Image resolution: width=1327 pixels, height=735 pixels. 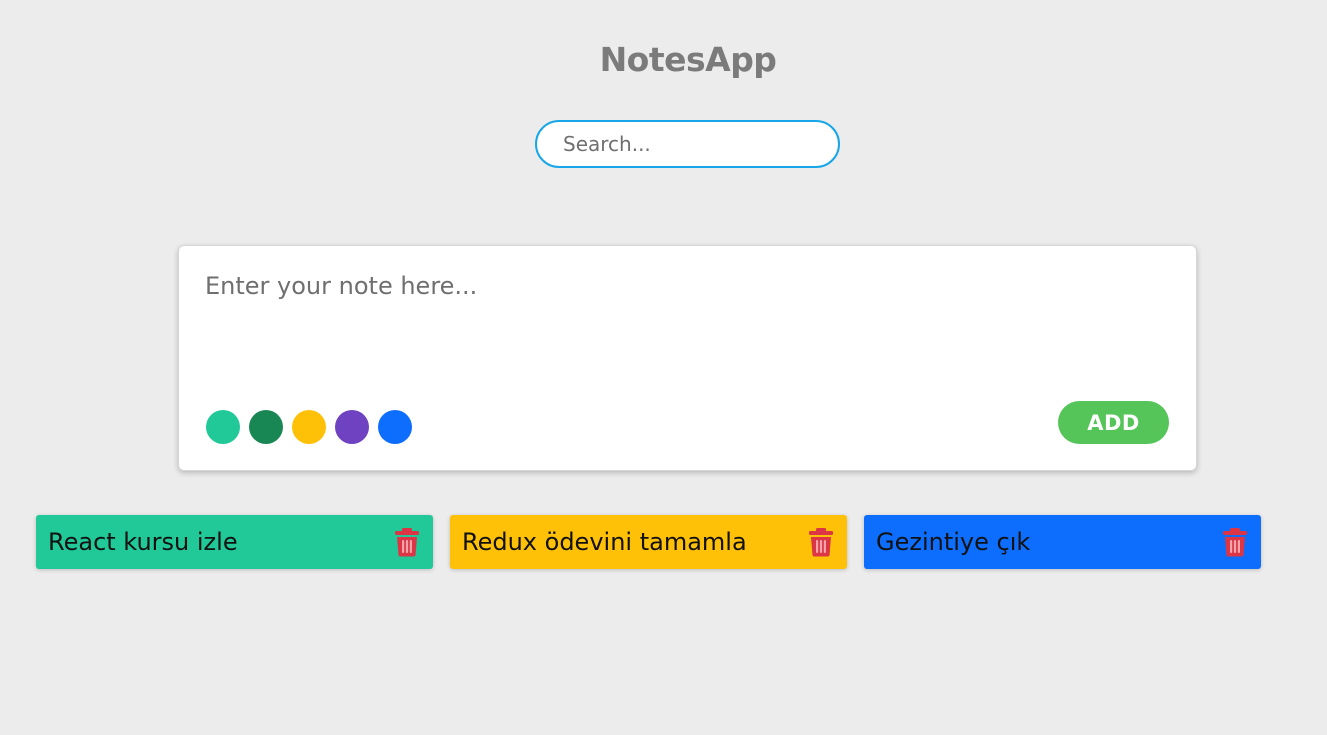 What do you see at coordinates (1062, 542) in the screenshot?
I see `note-card: Gezintiye çık` at bounding box center [1062, 542].